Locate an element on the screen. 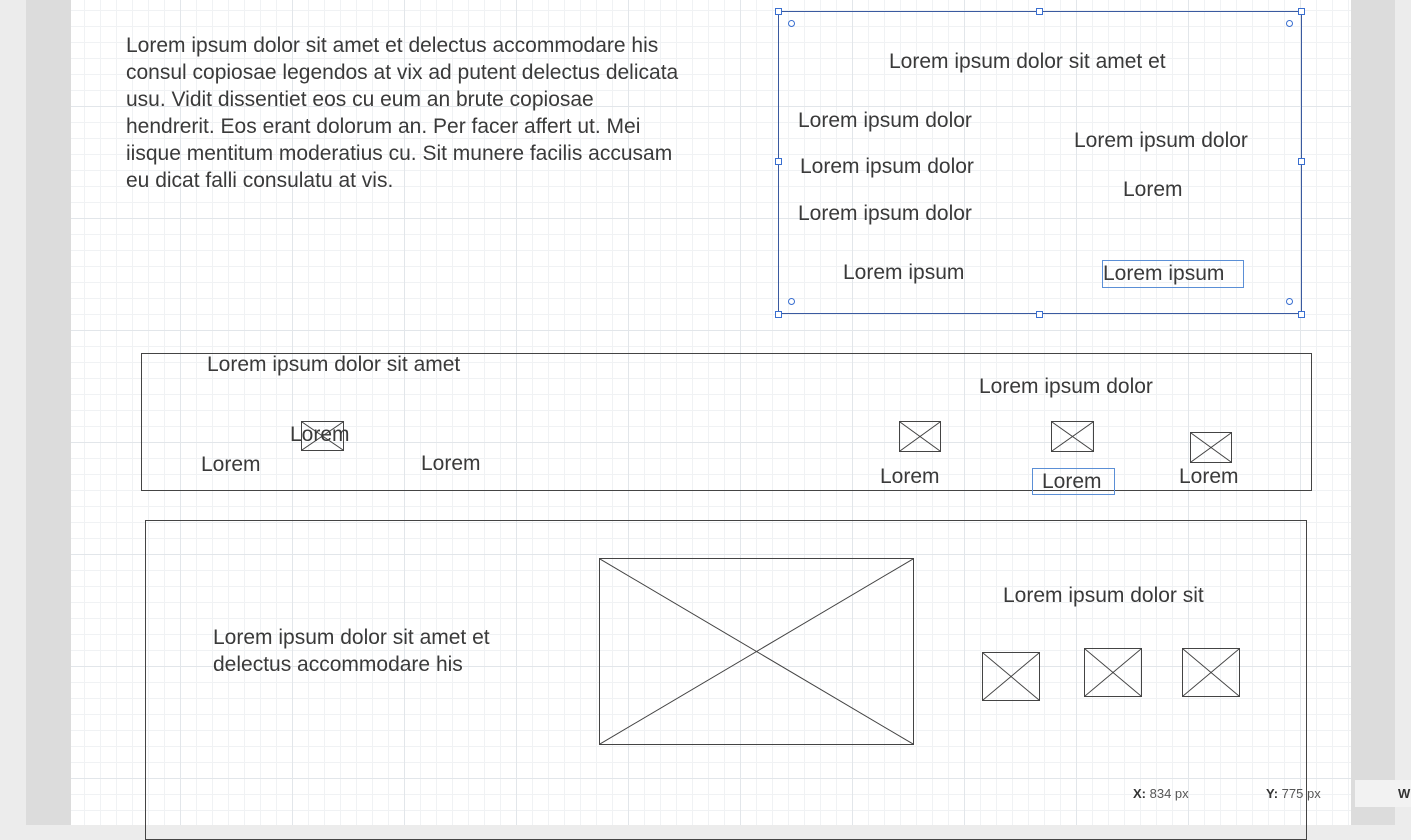 This screenshot has height=840, width=1411. nav-right-title: Lorem ipsum dolor is located at coordinates (1066, 386).